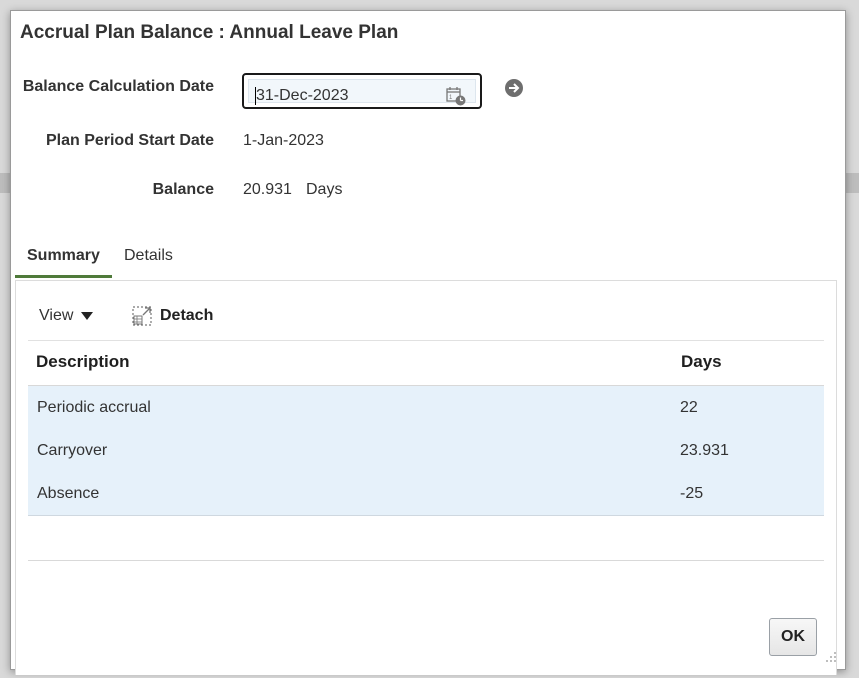  Describe the element at coordinates (692, 493) in the screenshot. I see `row-days: -25` at that location.